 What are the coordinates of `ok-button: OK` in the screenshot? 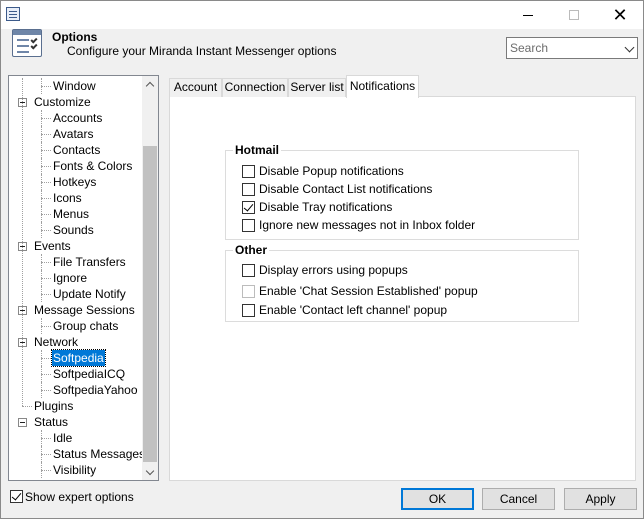 It's located at (437, 499).